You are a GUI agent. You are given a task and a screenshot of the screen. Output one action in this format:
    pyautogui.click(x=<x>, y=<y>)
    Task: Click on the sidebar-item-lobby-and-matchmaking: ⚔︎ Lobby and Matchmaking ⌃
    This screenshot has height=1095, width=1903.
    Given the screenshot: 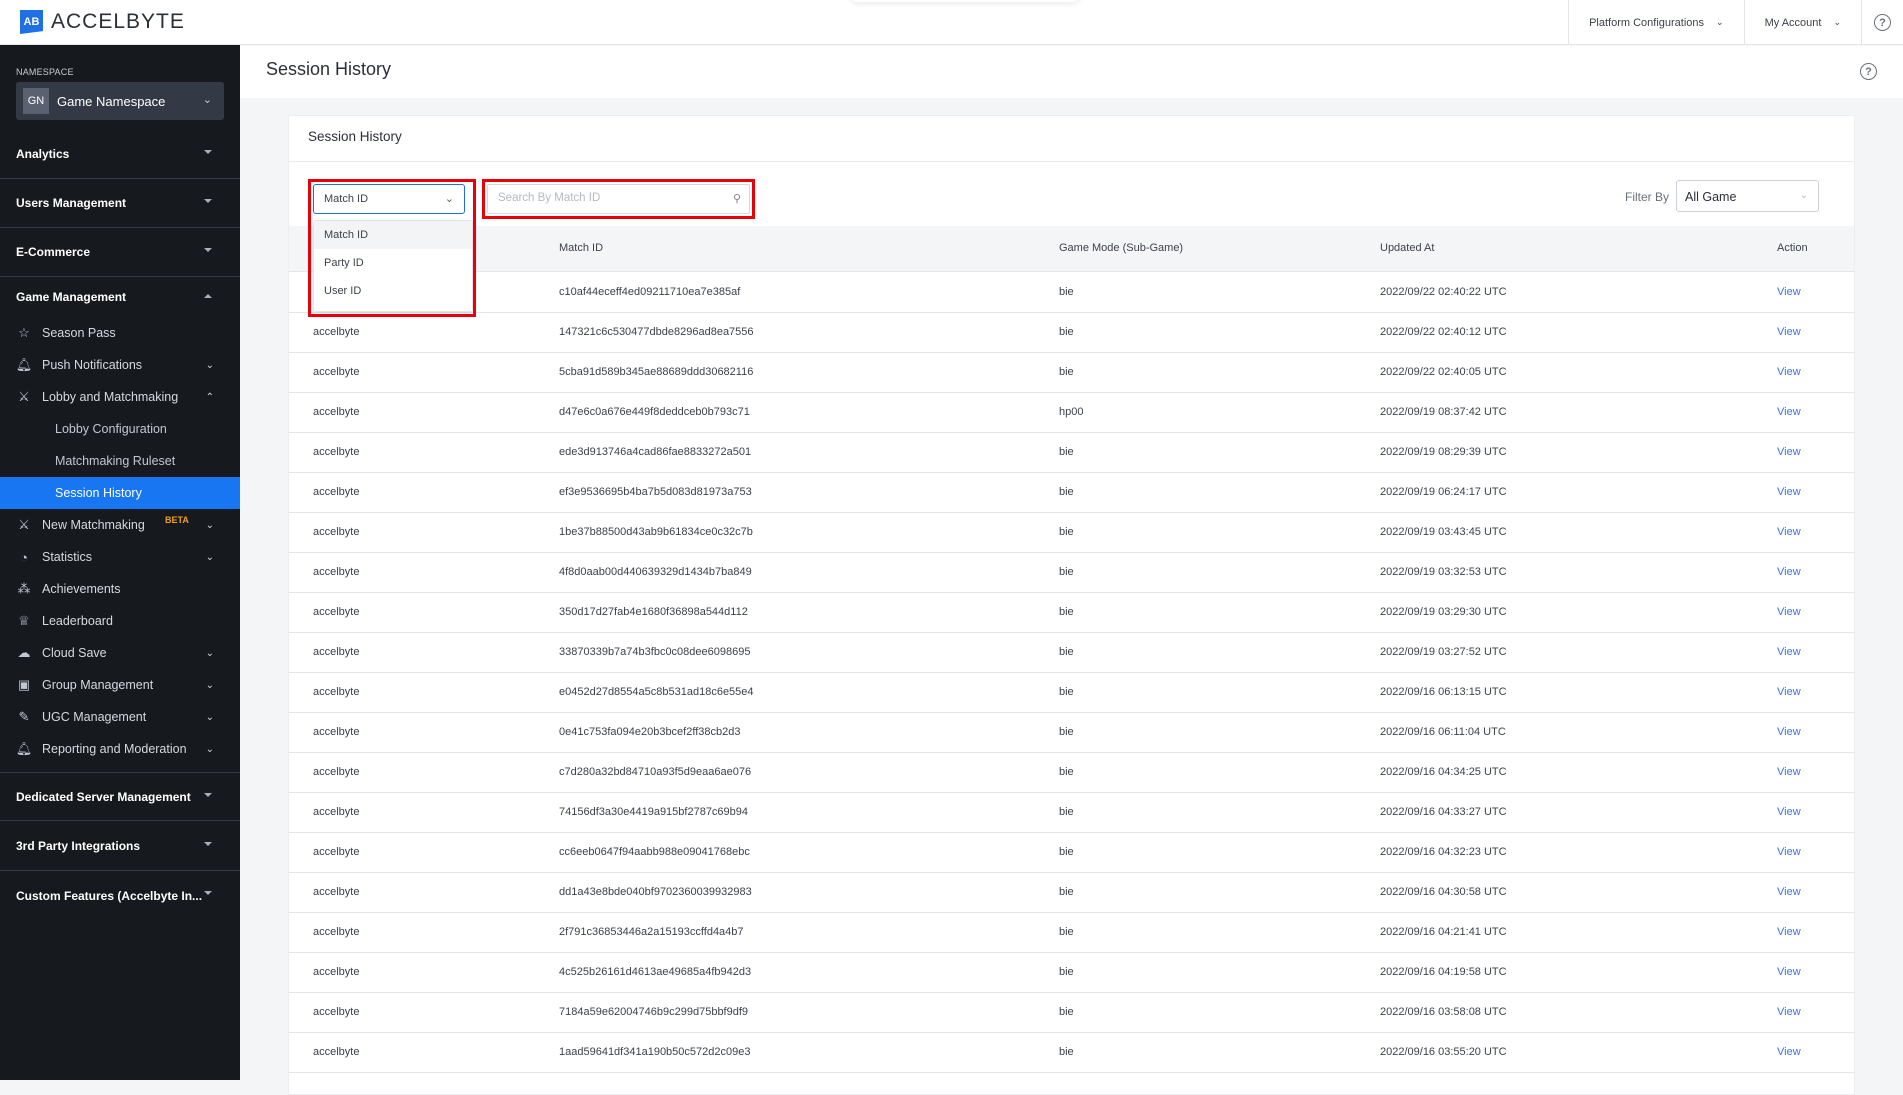 What is the action you would take?
    pyautogui.click(x=120, y=397)
    